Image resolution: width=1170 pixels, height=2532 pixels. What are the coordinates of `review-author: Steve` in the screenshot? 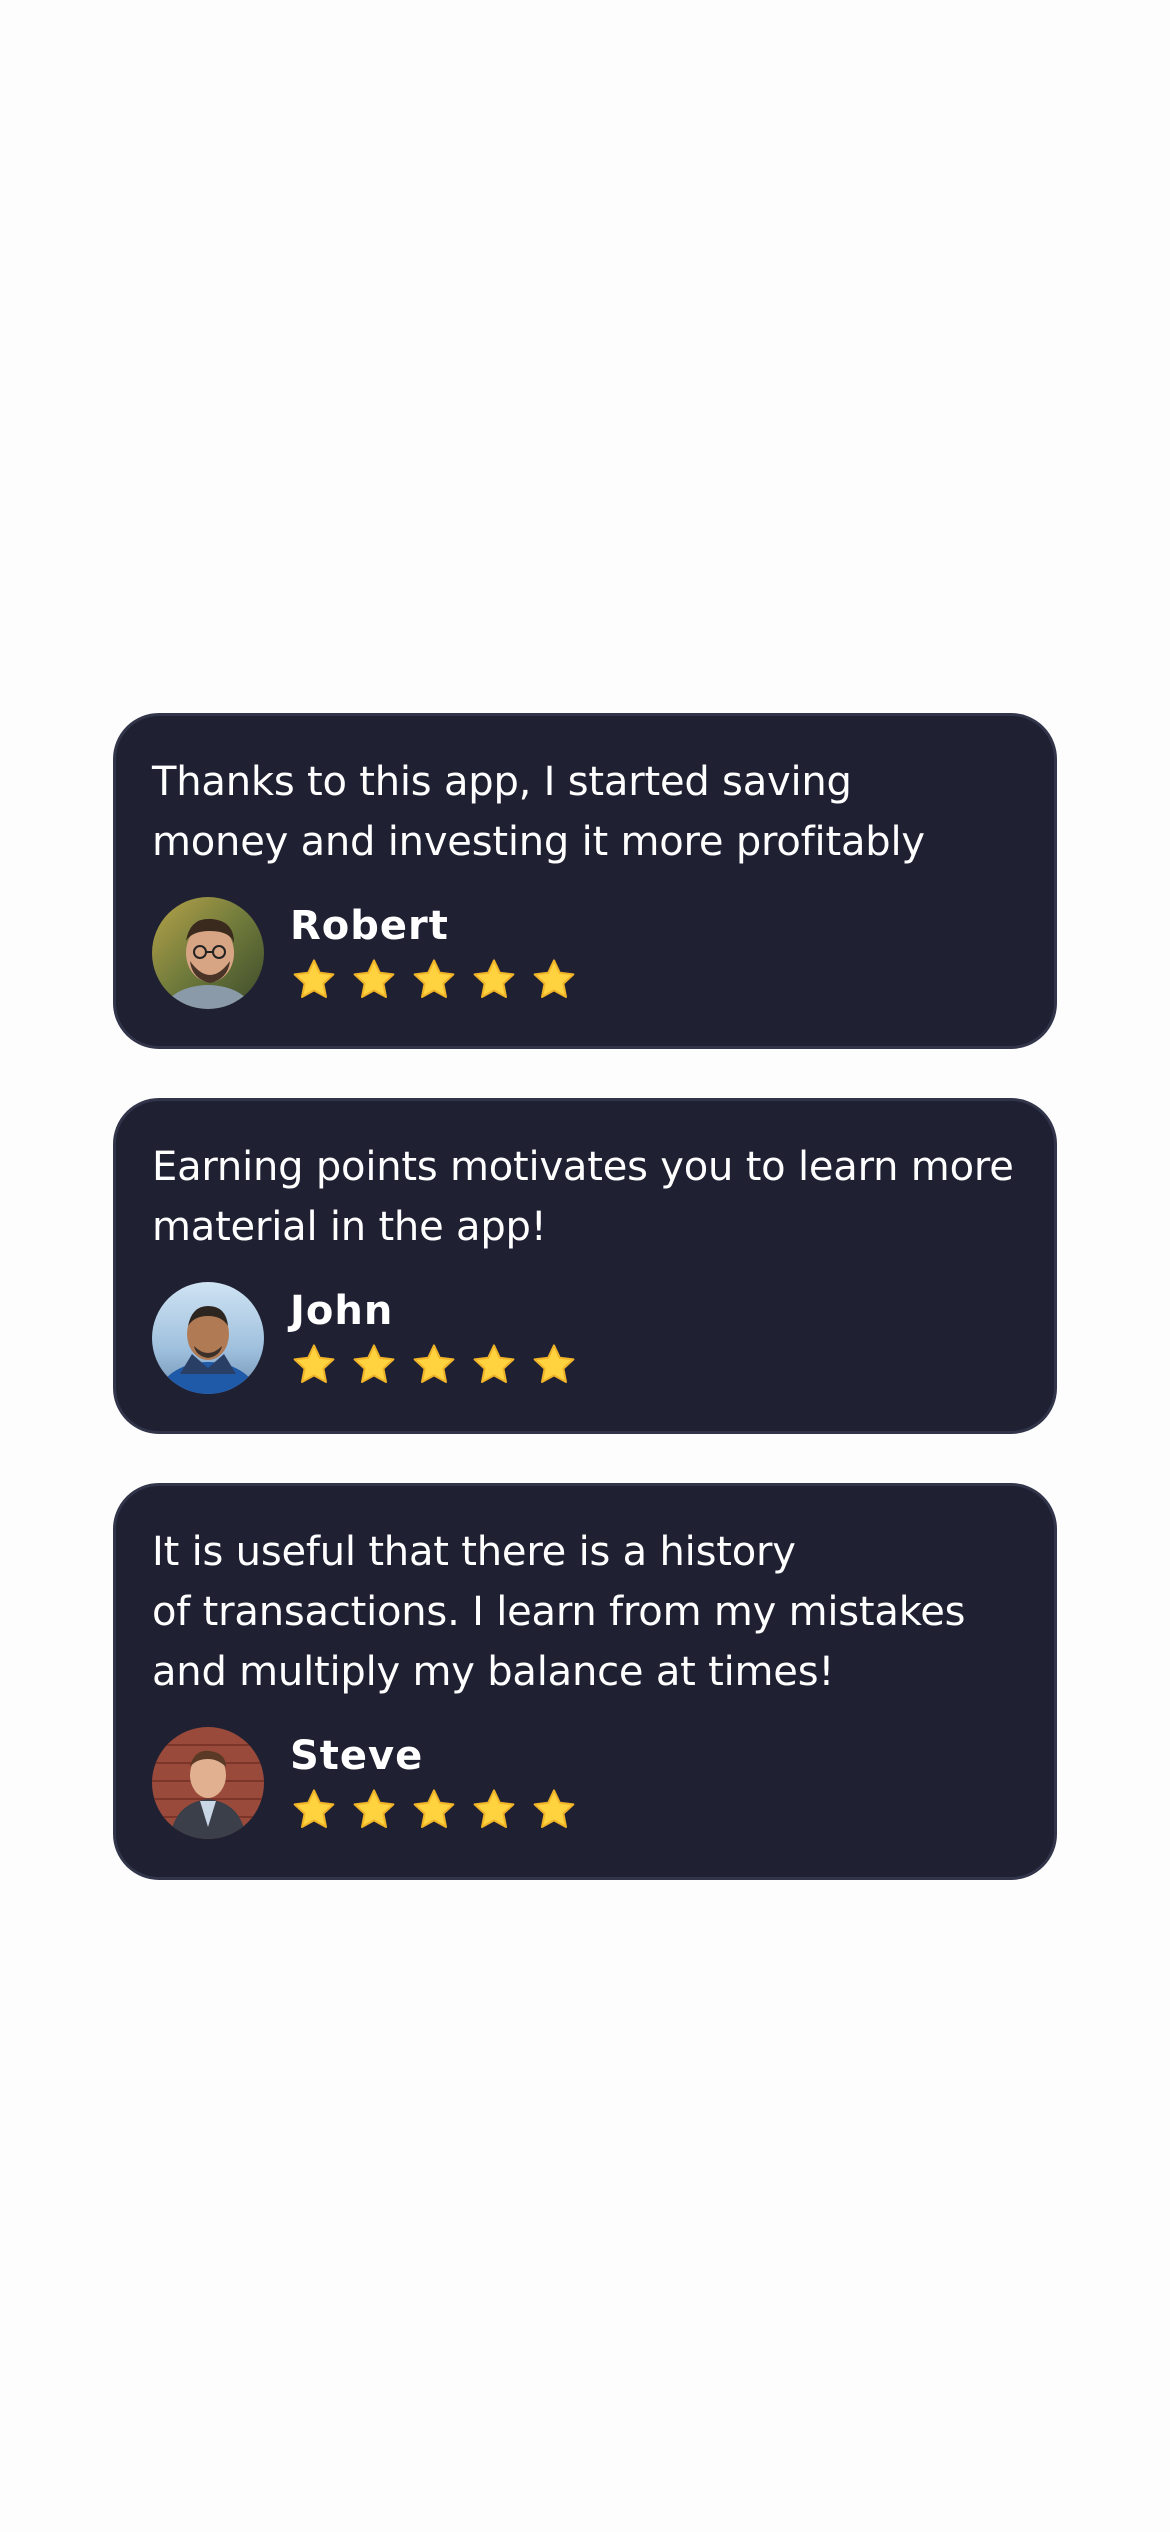 It's located at (585, 1783).